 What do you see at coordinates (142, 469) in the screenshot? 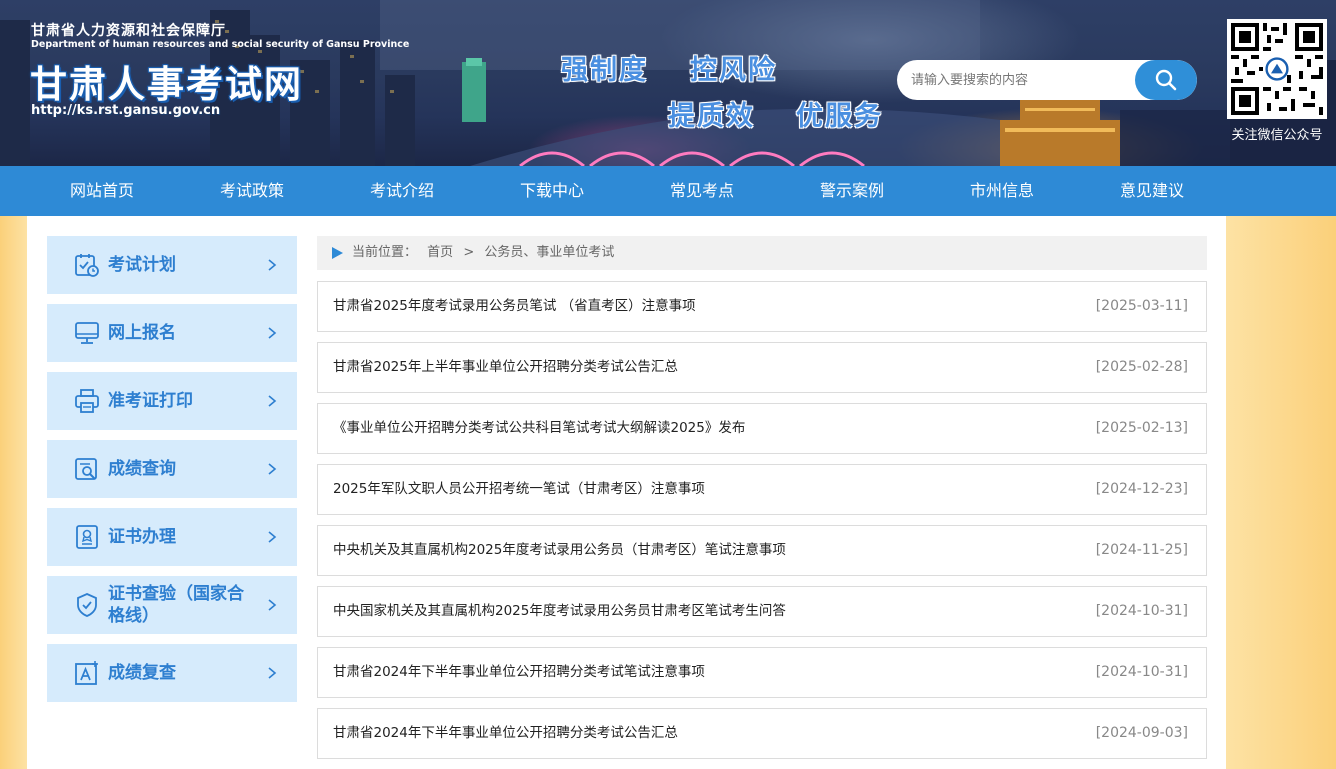
I see `sidebar-item-label: 成绩查询` at bounding box center [142, 469].